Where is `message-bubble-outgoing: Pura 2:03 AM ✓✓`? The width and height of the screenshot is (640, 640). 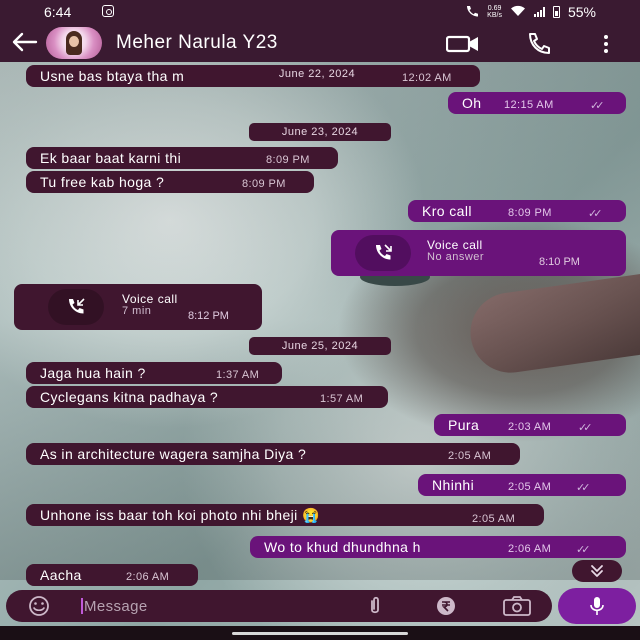
message-bubble-outgoing: Pura 2:03 AM ✓✓ is located at coordinates (530, 425).